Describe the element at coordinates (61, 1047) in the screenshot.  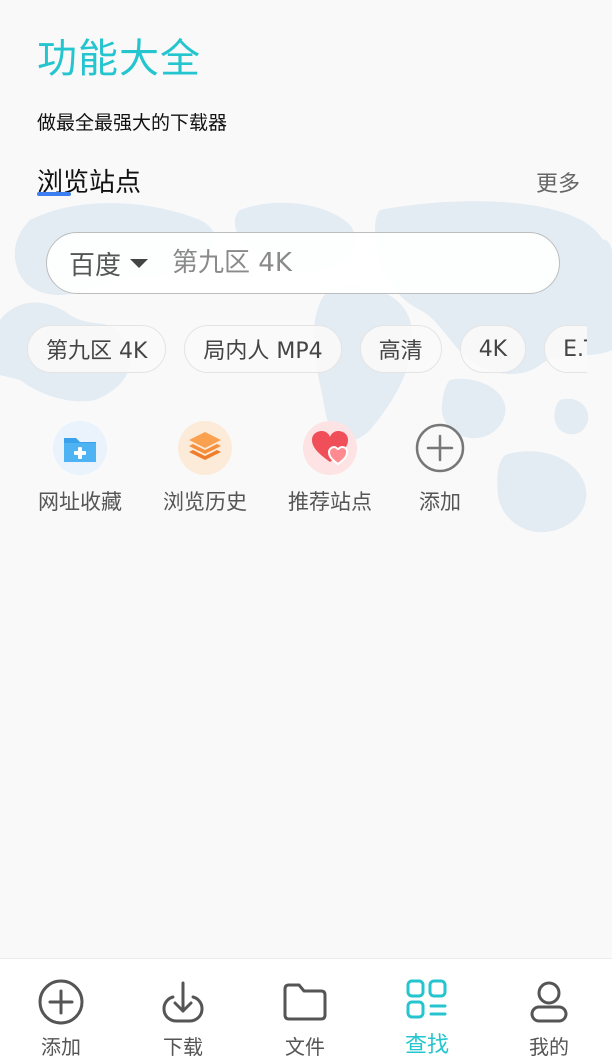
I see `nav-label: 添加` at that location.